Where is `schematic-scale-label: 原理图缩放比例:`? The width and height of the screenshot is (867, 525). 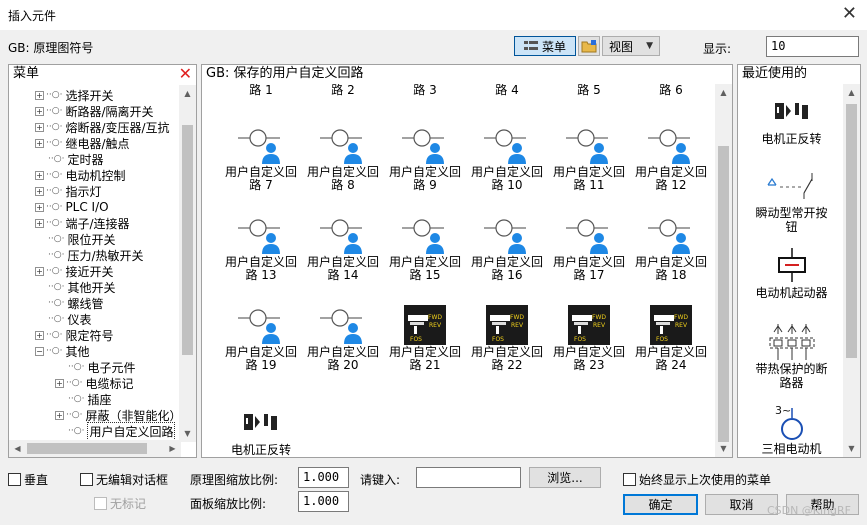
schematic-scale-label: 原理图缩放比例: is located at coordinates (234, 480).